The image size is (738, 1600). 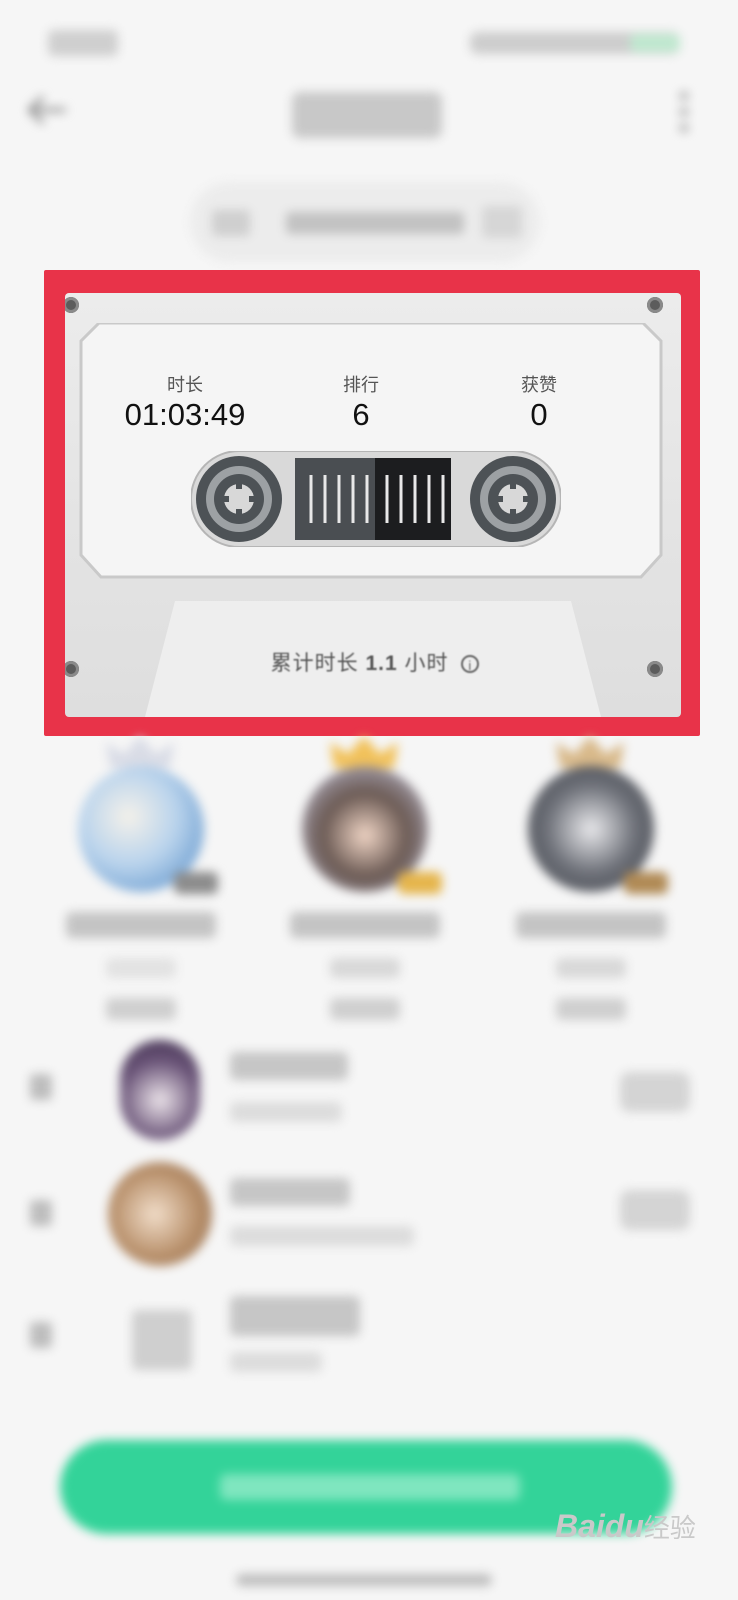 I want to click on page-title, so click(x=367, y=115).